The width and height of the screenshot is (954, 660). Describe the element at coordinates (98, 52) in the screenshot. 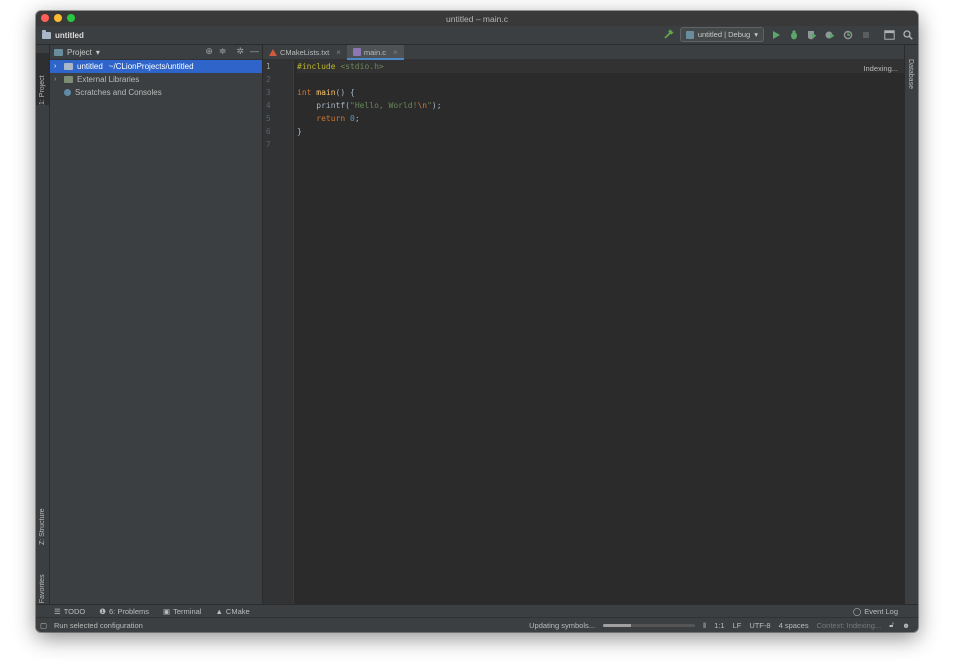

I see `chevron-down-icon: ▾` at that location.